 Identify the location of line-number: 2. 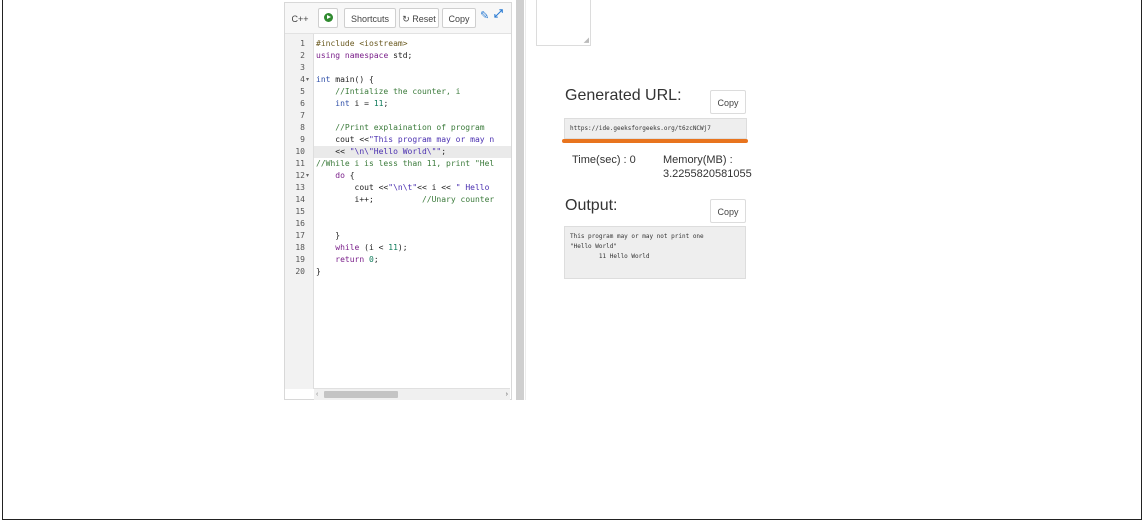
(302, 55).